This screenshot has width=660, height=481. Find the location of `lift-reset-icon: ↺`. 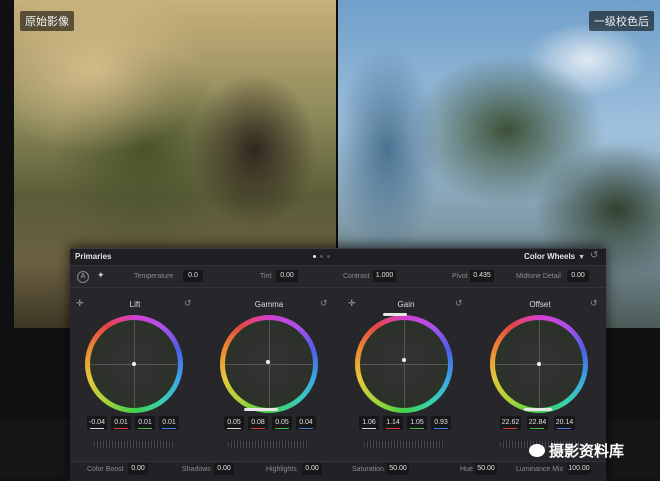

lift-reset-icon: ↺ is located at coordinates (188, 303).